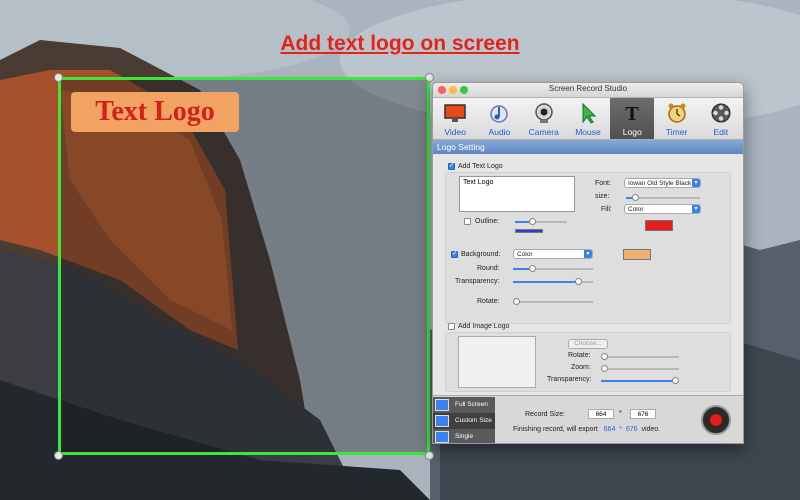 The image size is (800, 500). What do you see at coordinates (662, 209) in the screenshot?
I see `fill-select: Color ▾` at bounding box center [662, 209].